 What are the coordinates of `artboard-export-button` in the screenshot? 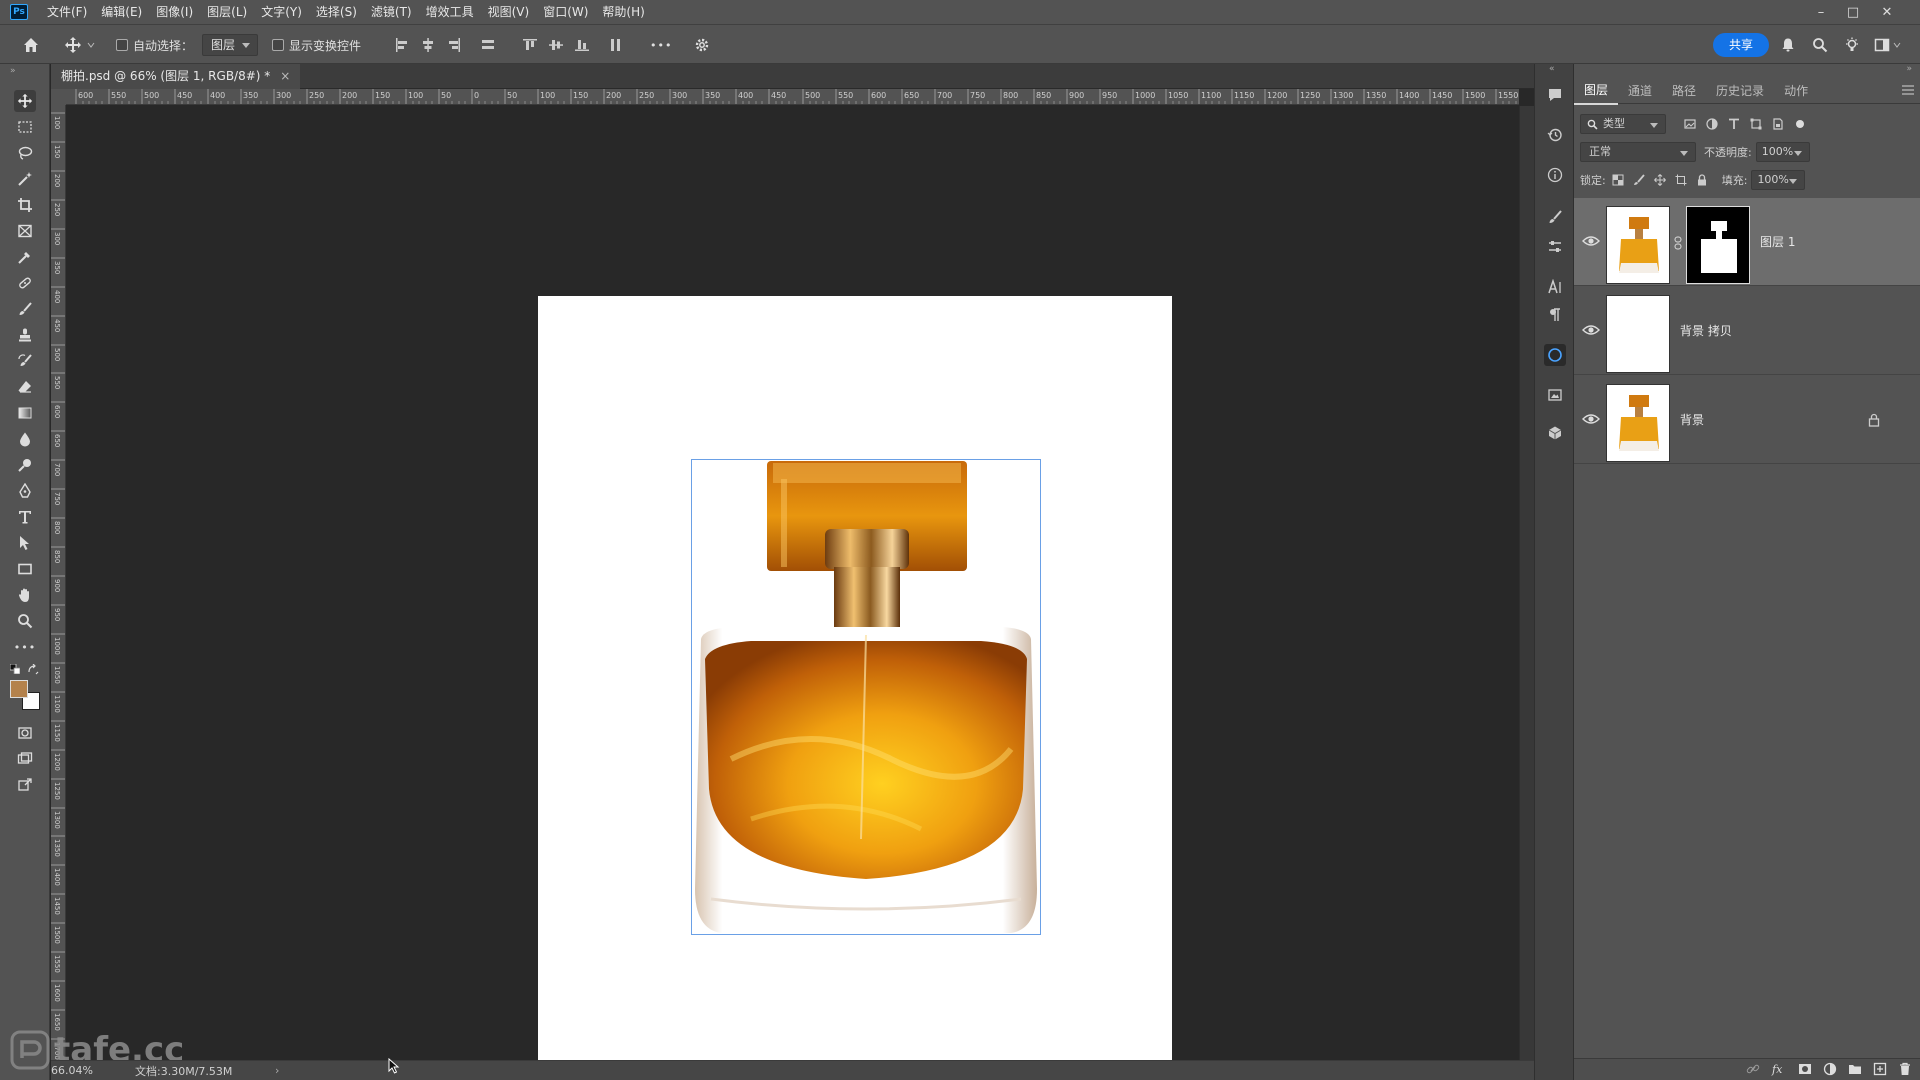 It's located at (25, 785).